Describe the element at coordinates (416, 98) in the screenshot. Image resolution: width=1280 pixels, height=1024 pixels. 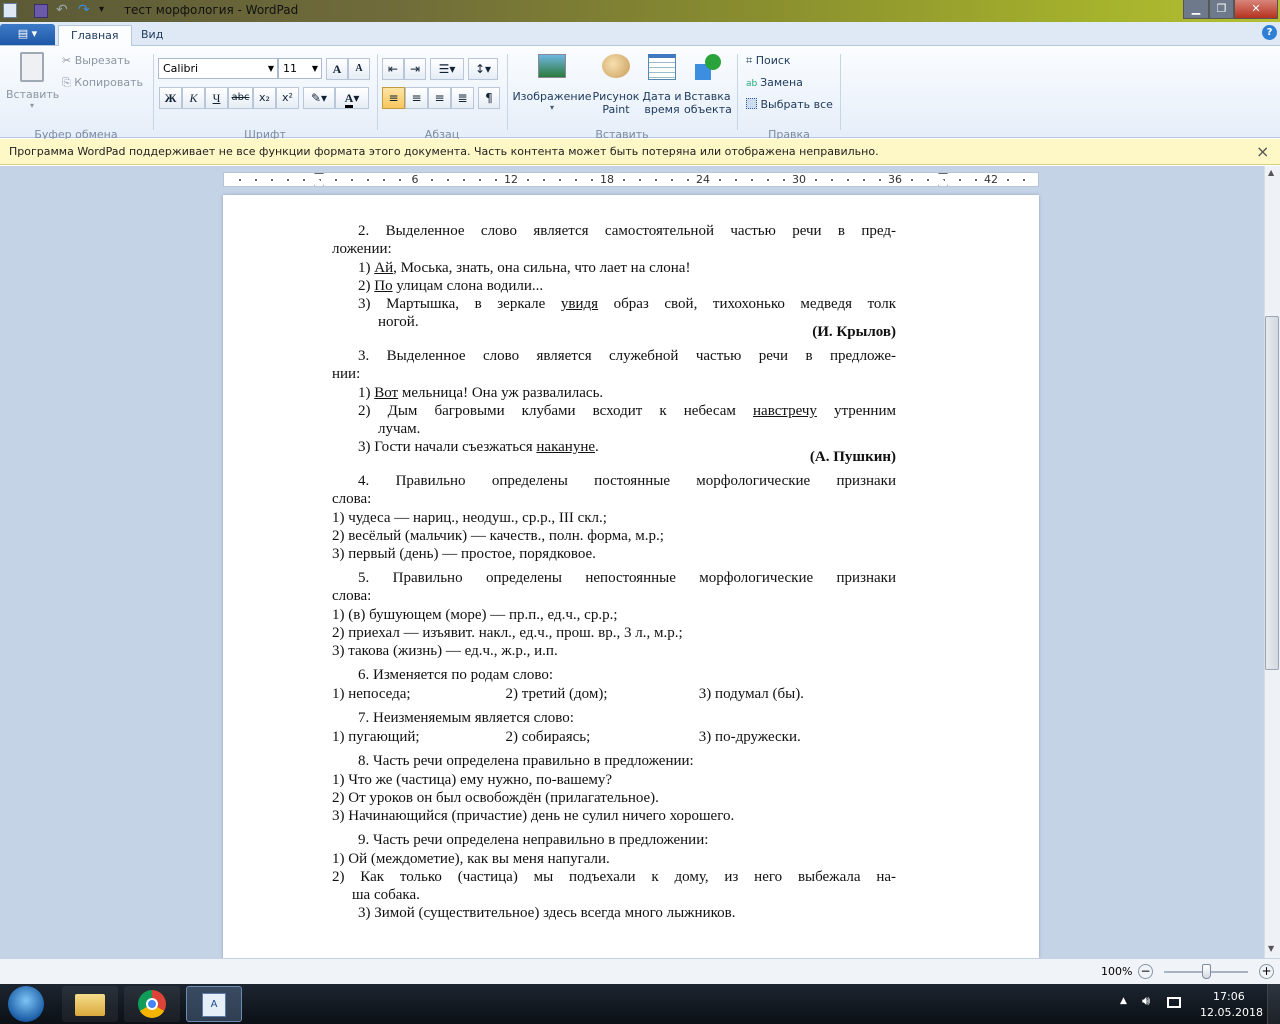
I see `align-center-button: ≡` at that location.